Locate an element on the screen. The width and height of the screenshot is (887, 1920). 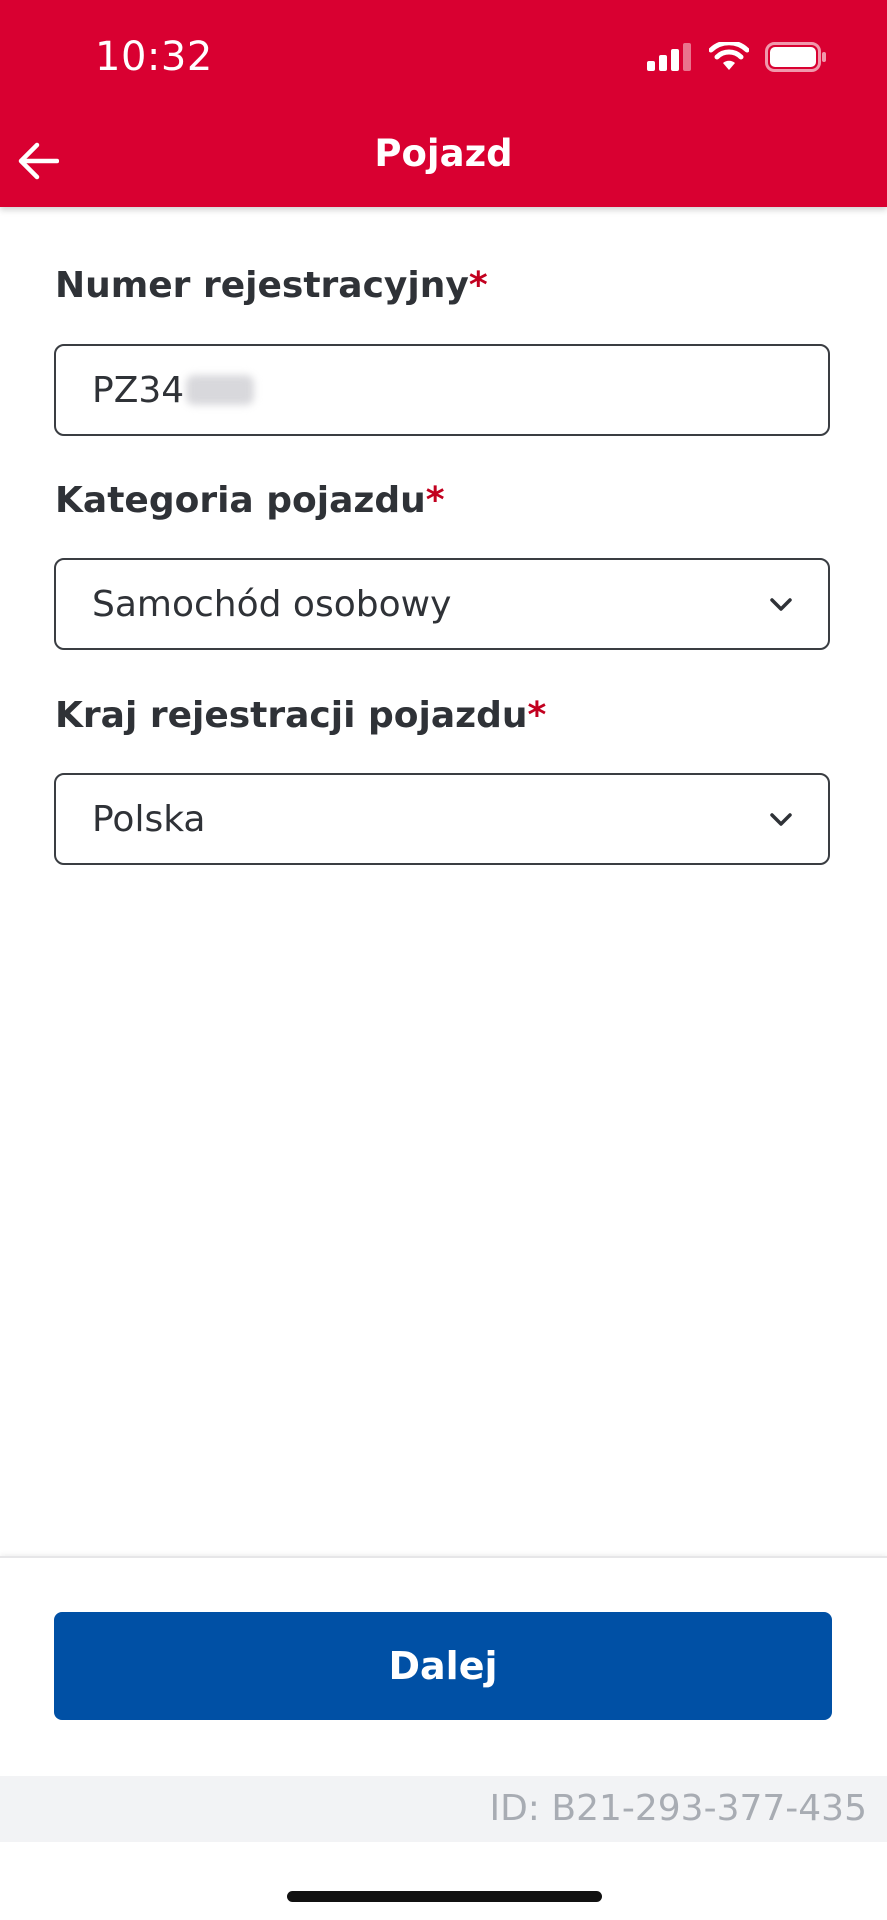
redacted-text is located at coordinates (220, 390).